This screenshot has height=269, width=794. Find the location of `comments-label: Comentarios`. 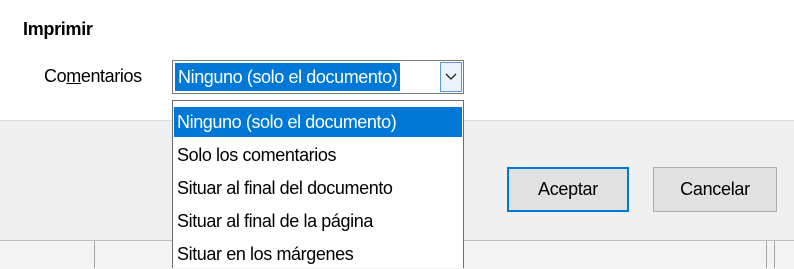

comments-label: Comentarios is located at coordinates (93, 76).